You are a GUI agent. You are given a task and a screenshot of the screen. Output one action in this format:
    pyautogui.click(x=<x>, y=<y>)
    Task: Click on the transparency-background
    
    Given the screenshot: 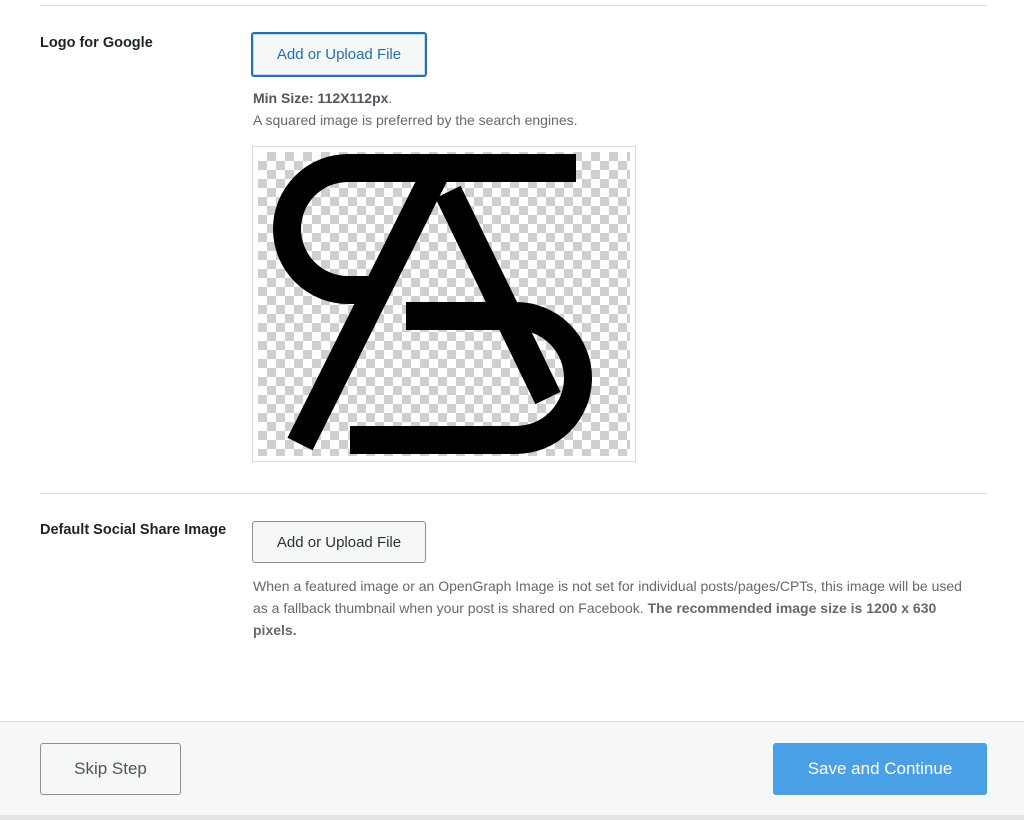 What is the action you would take?
    pyautogui.click(x=444, y=304)
    